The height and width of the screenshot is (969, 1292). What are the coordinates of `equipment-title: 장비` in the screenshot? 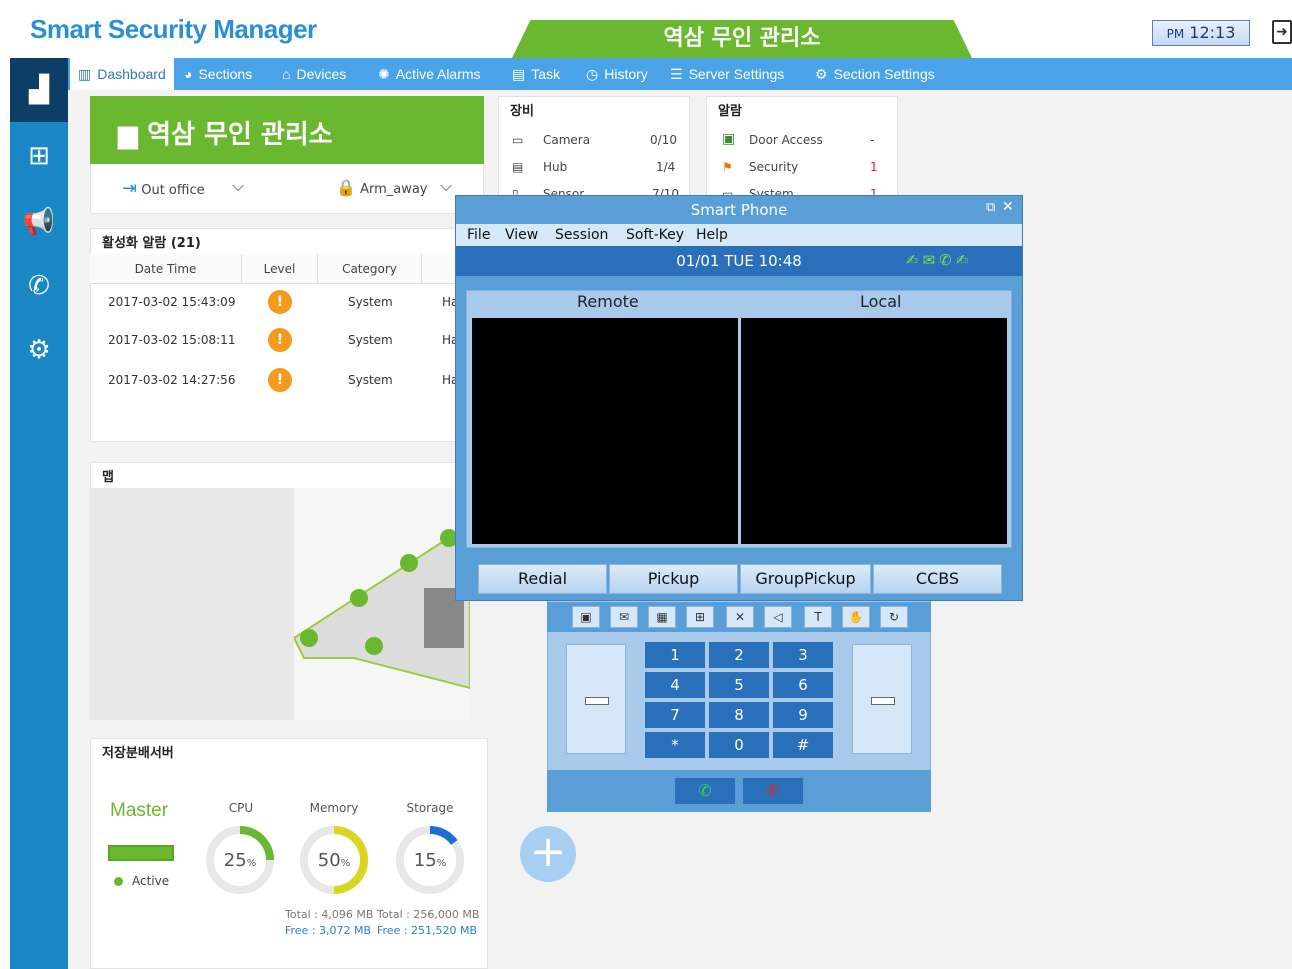 It's located at (522, 111).